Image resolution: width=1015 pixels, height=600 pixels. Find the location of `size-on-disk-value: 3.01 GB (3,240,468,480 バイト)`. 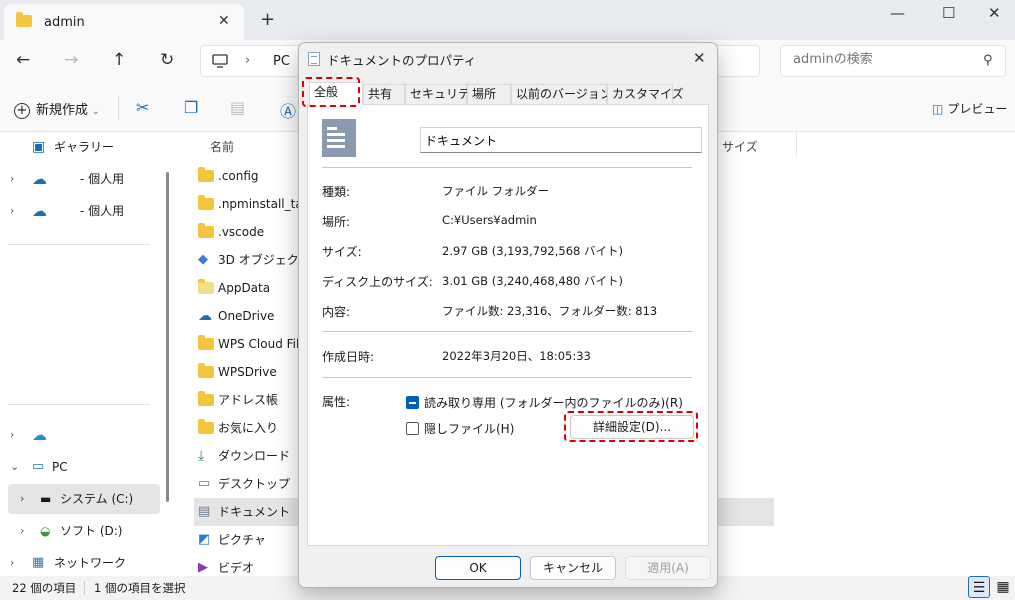

size-on-disk-value: 3.01 GB (3,240,468,480 バイト) is located at coordinates (532, 281).